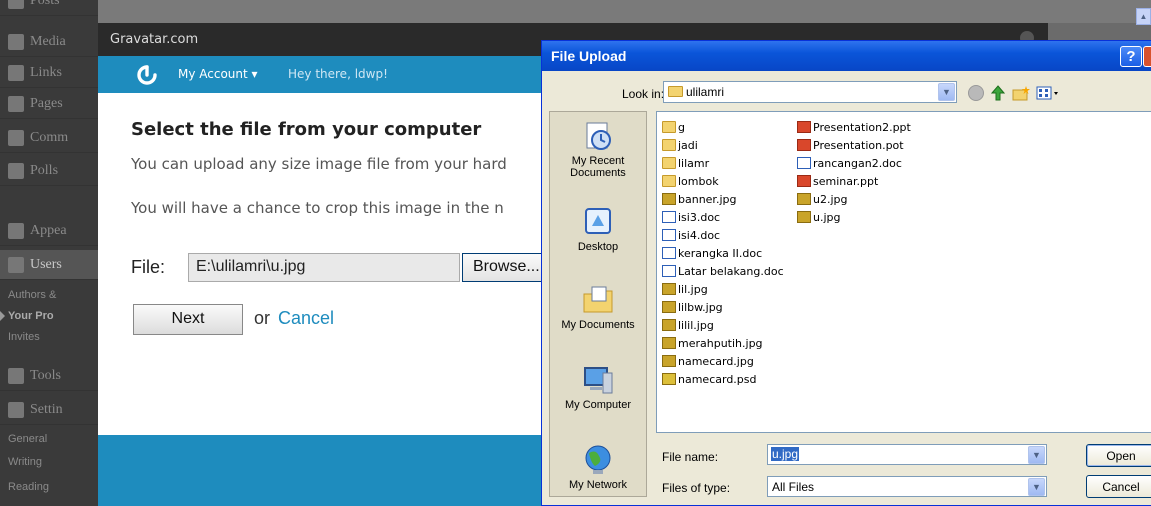  Describe the element at coordinates (49, 376) in the screenshot. I see `wp-menu-tools: Tools` at that location.